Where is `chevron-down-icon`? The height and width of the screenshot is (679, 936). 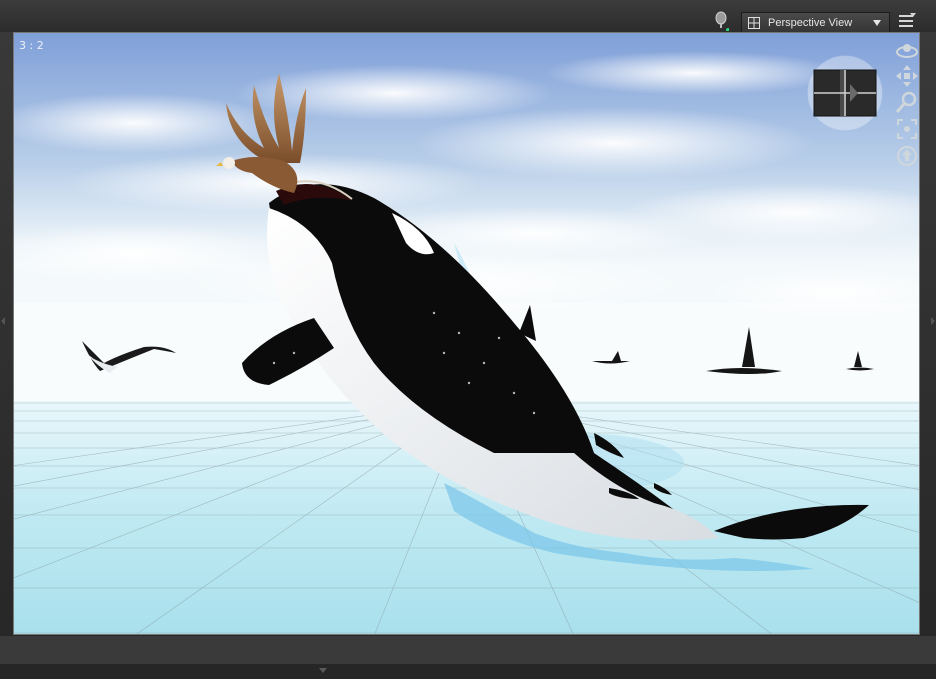 chevron-down-icon is located at coordinates (877, 22).